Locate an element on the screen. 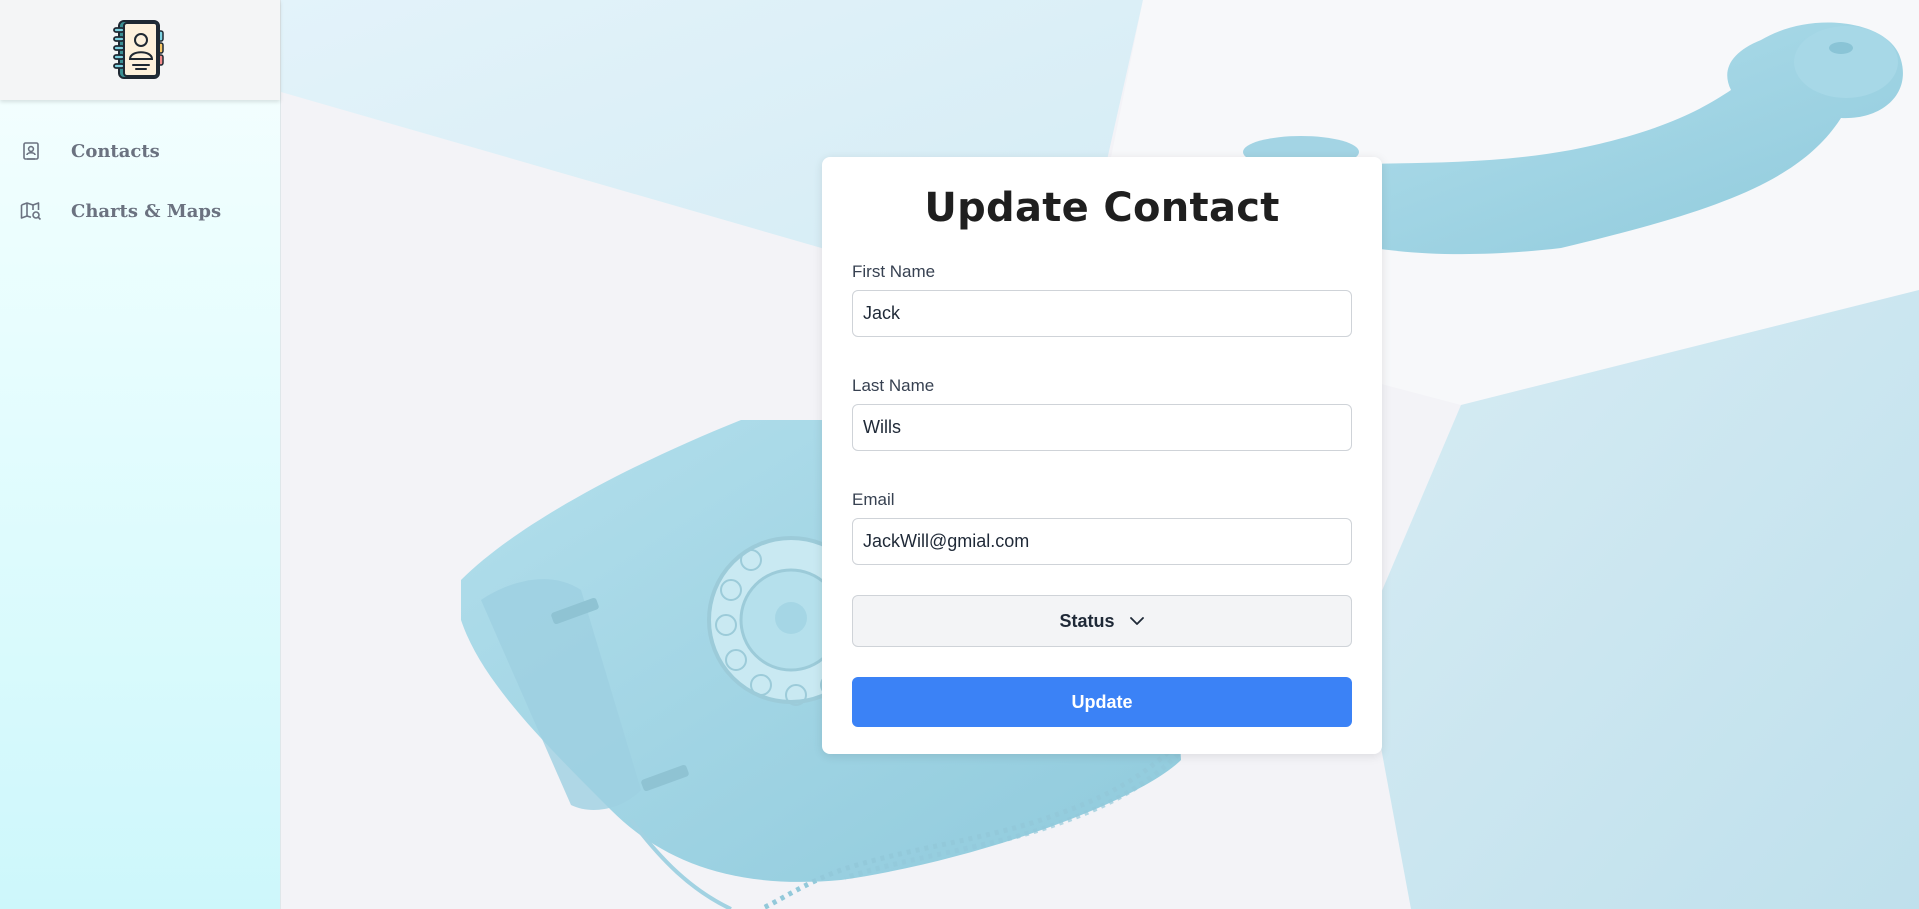 This screenshot has width=1919, height=909. contact-book-icon is located at coordinates (140, 50).